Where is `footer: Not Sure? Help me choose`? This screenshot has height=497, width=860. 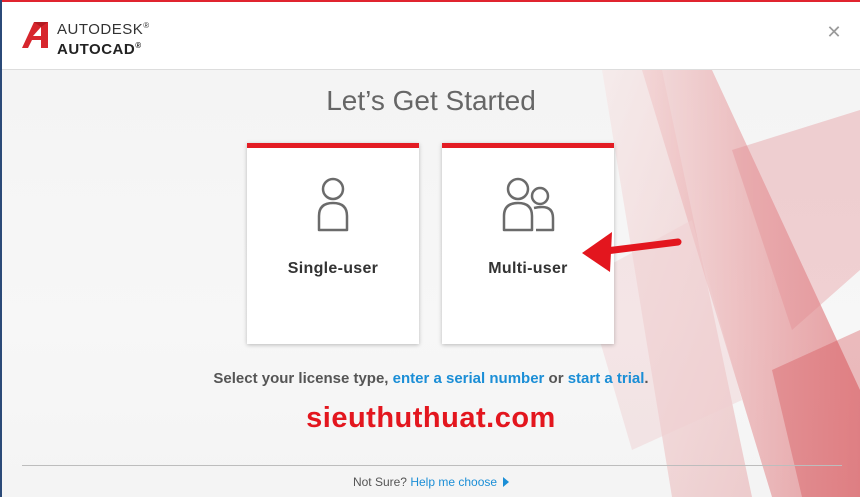 footer: Not Sure? Help me choose is located at coordinates (431, 482).